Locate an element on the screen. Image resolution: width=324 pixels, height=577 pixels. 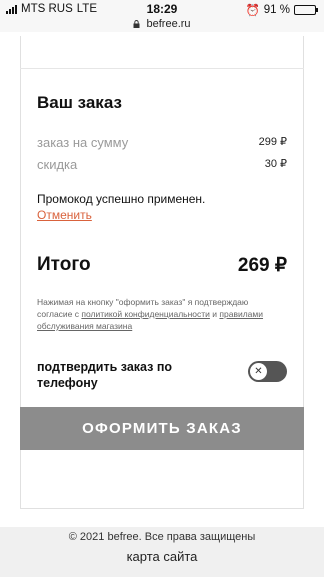
sitemap-link: карта сайта is located at coordinates (162, 556).